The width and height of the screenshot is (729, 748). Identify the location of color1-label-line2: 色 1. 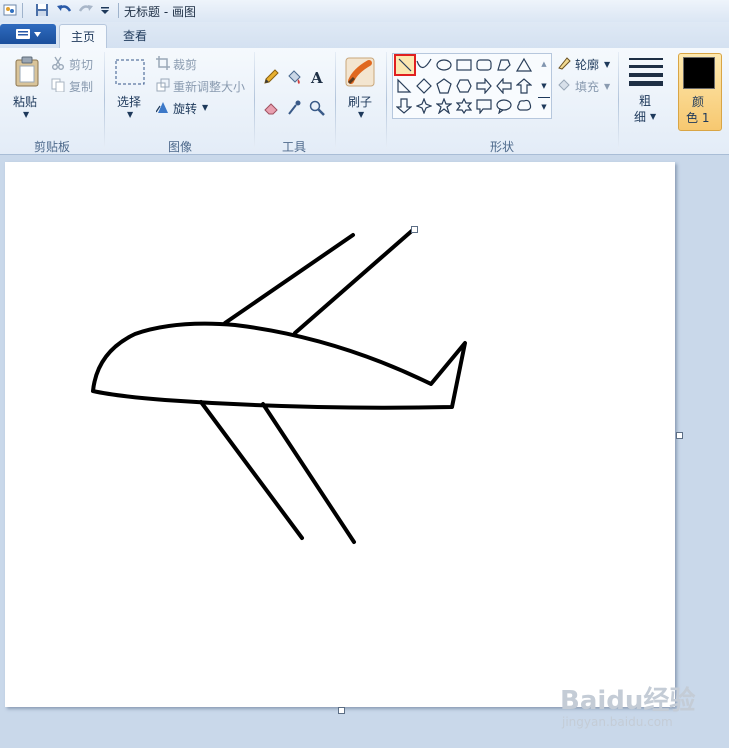
(698, 118).